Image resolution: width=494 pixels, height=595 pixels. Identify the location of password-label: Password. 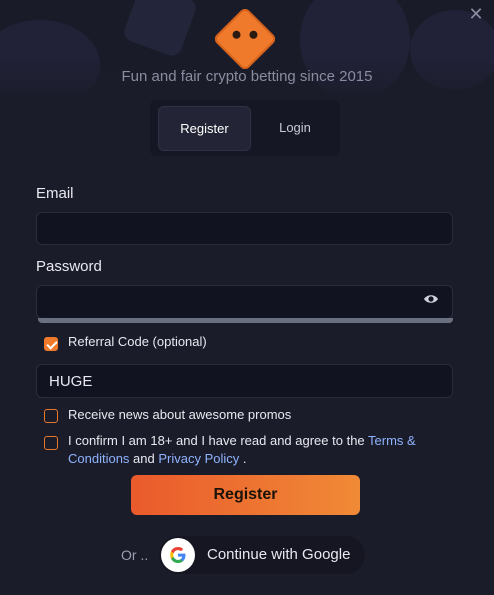
(69, 266).